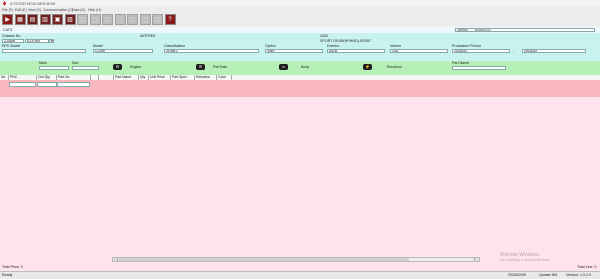  What do you see at coordinates (21, 10) in the screenshot?
I see `menu-edit: Edit (E)` at bounding box center [21, 10].